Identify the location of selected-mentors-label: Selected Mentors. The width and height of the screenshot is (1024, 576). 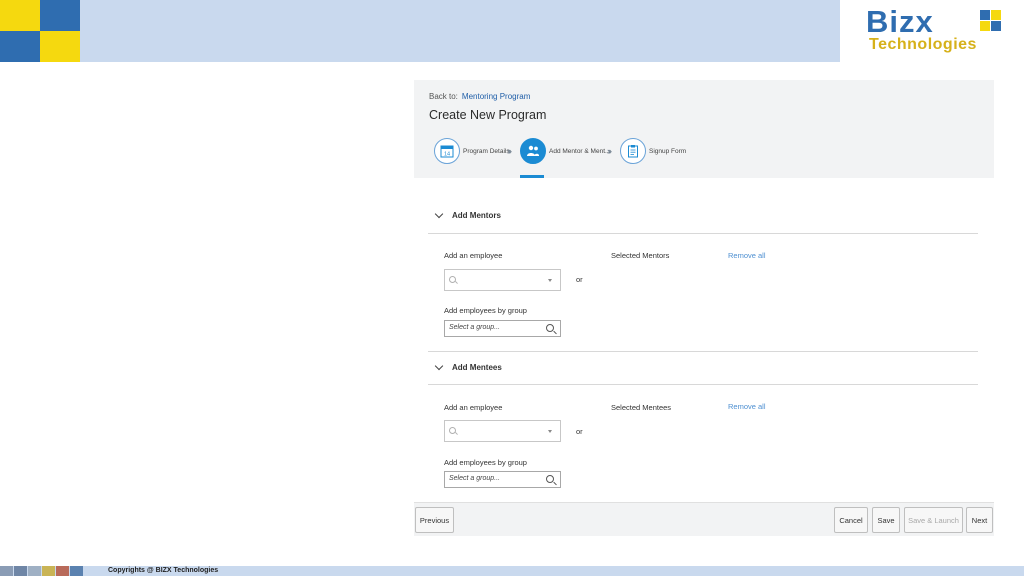
(640, 255).